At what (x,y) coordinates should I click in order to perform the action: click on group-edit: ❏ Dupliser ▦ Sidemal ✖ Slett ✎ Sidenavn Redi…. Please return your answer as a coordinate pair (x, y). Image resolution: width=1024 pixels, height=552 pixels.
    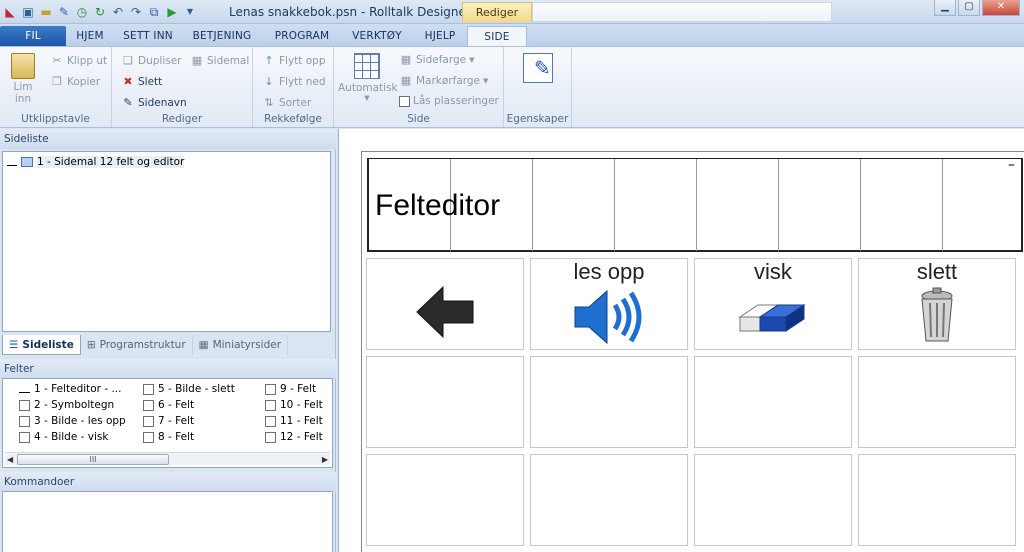
    Looking at the image, I should click on (182, 87).